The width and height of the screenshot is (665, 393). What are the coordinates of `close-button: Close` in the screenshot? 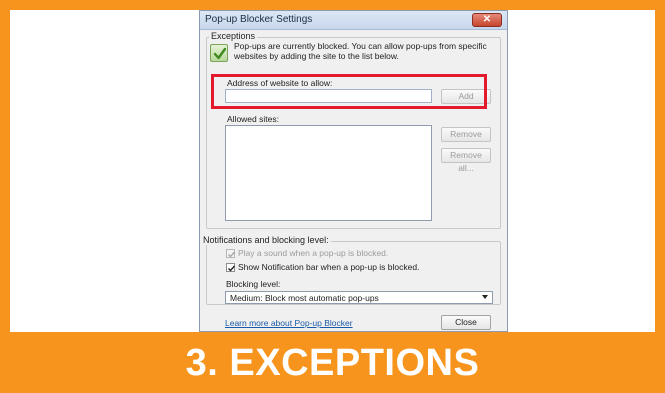 It's located at (466, 322).